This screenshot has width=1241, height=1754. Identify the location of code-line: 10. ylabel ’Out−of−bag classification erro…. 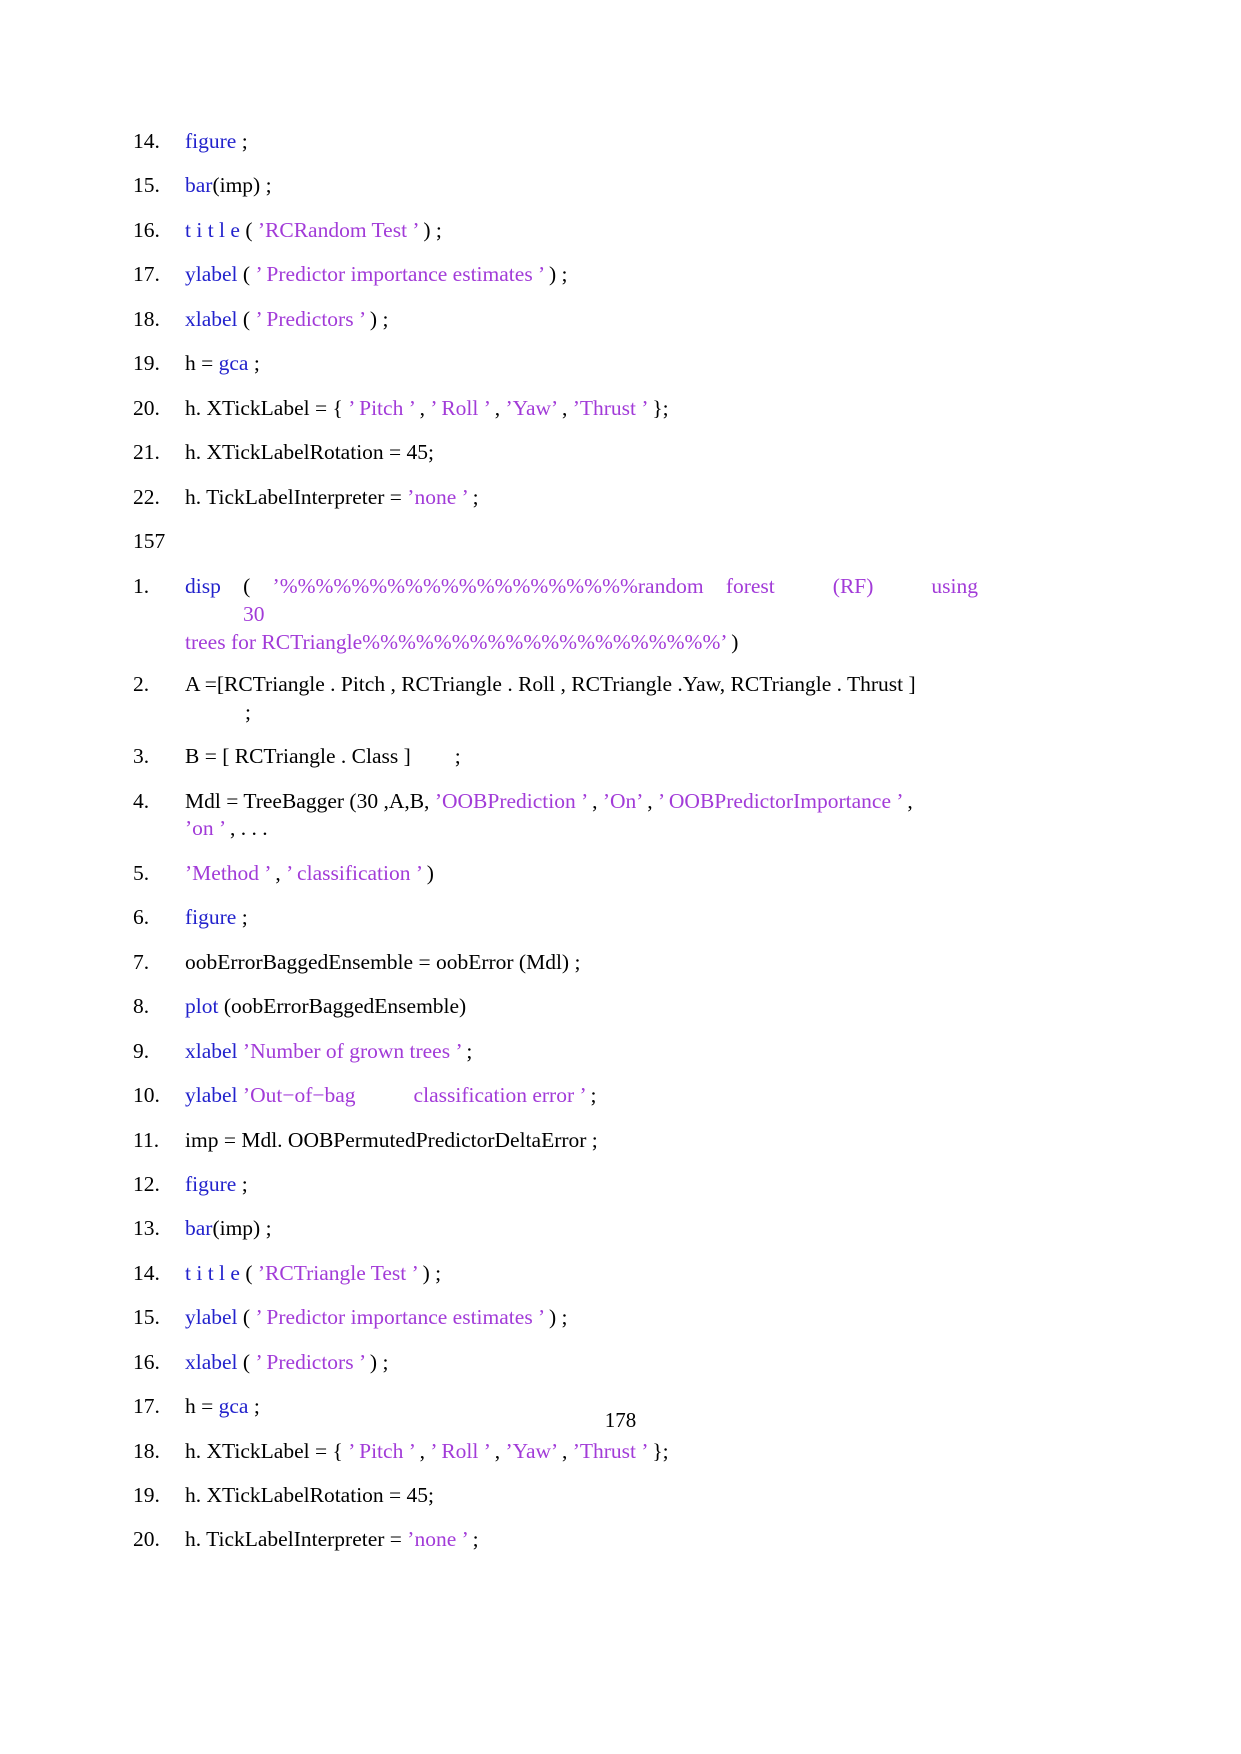
(555, 1096).